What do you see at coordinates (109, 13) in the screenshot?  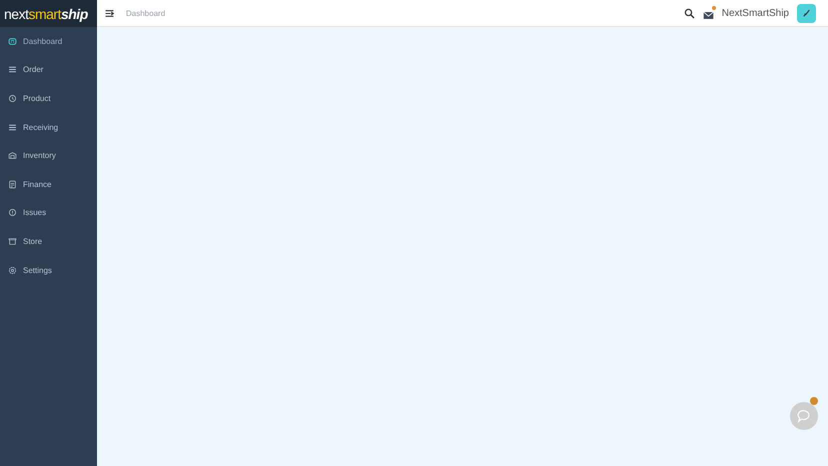 I see `menu-icon` at bounding box center [109, 13].